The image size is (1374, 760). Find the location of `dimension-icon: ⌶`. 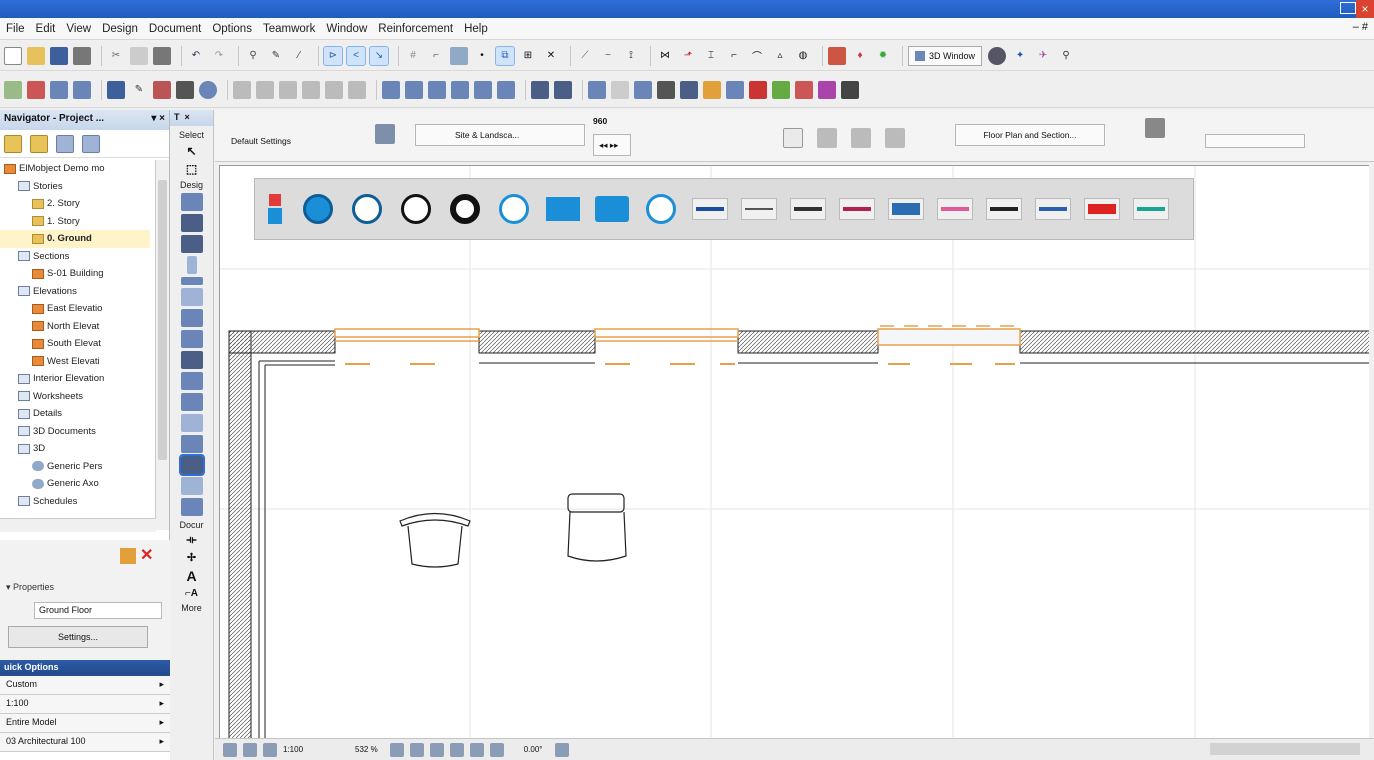

dimension-icon: ⌶ is located at coordinates (711, 56).